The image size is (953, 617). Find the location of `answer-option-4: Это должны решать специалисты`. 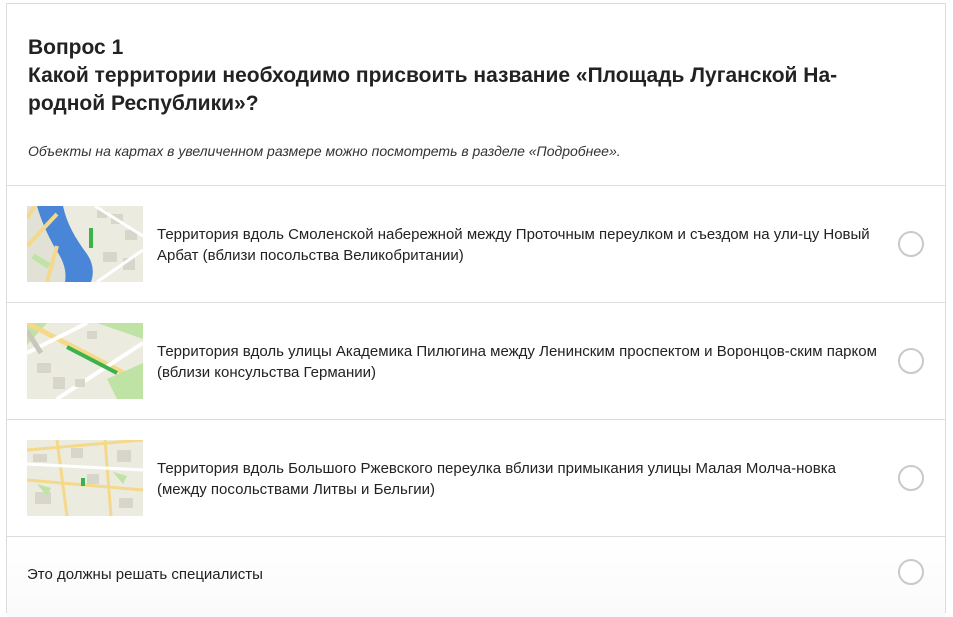

answer-option-4: Это должны решать специалисты is located at coordinates (476, 577).